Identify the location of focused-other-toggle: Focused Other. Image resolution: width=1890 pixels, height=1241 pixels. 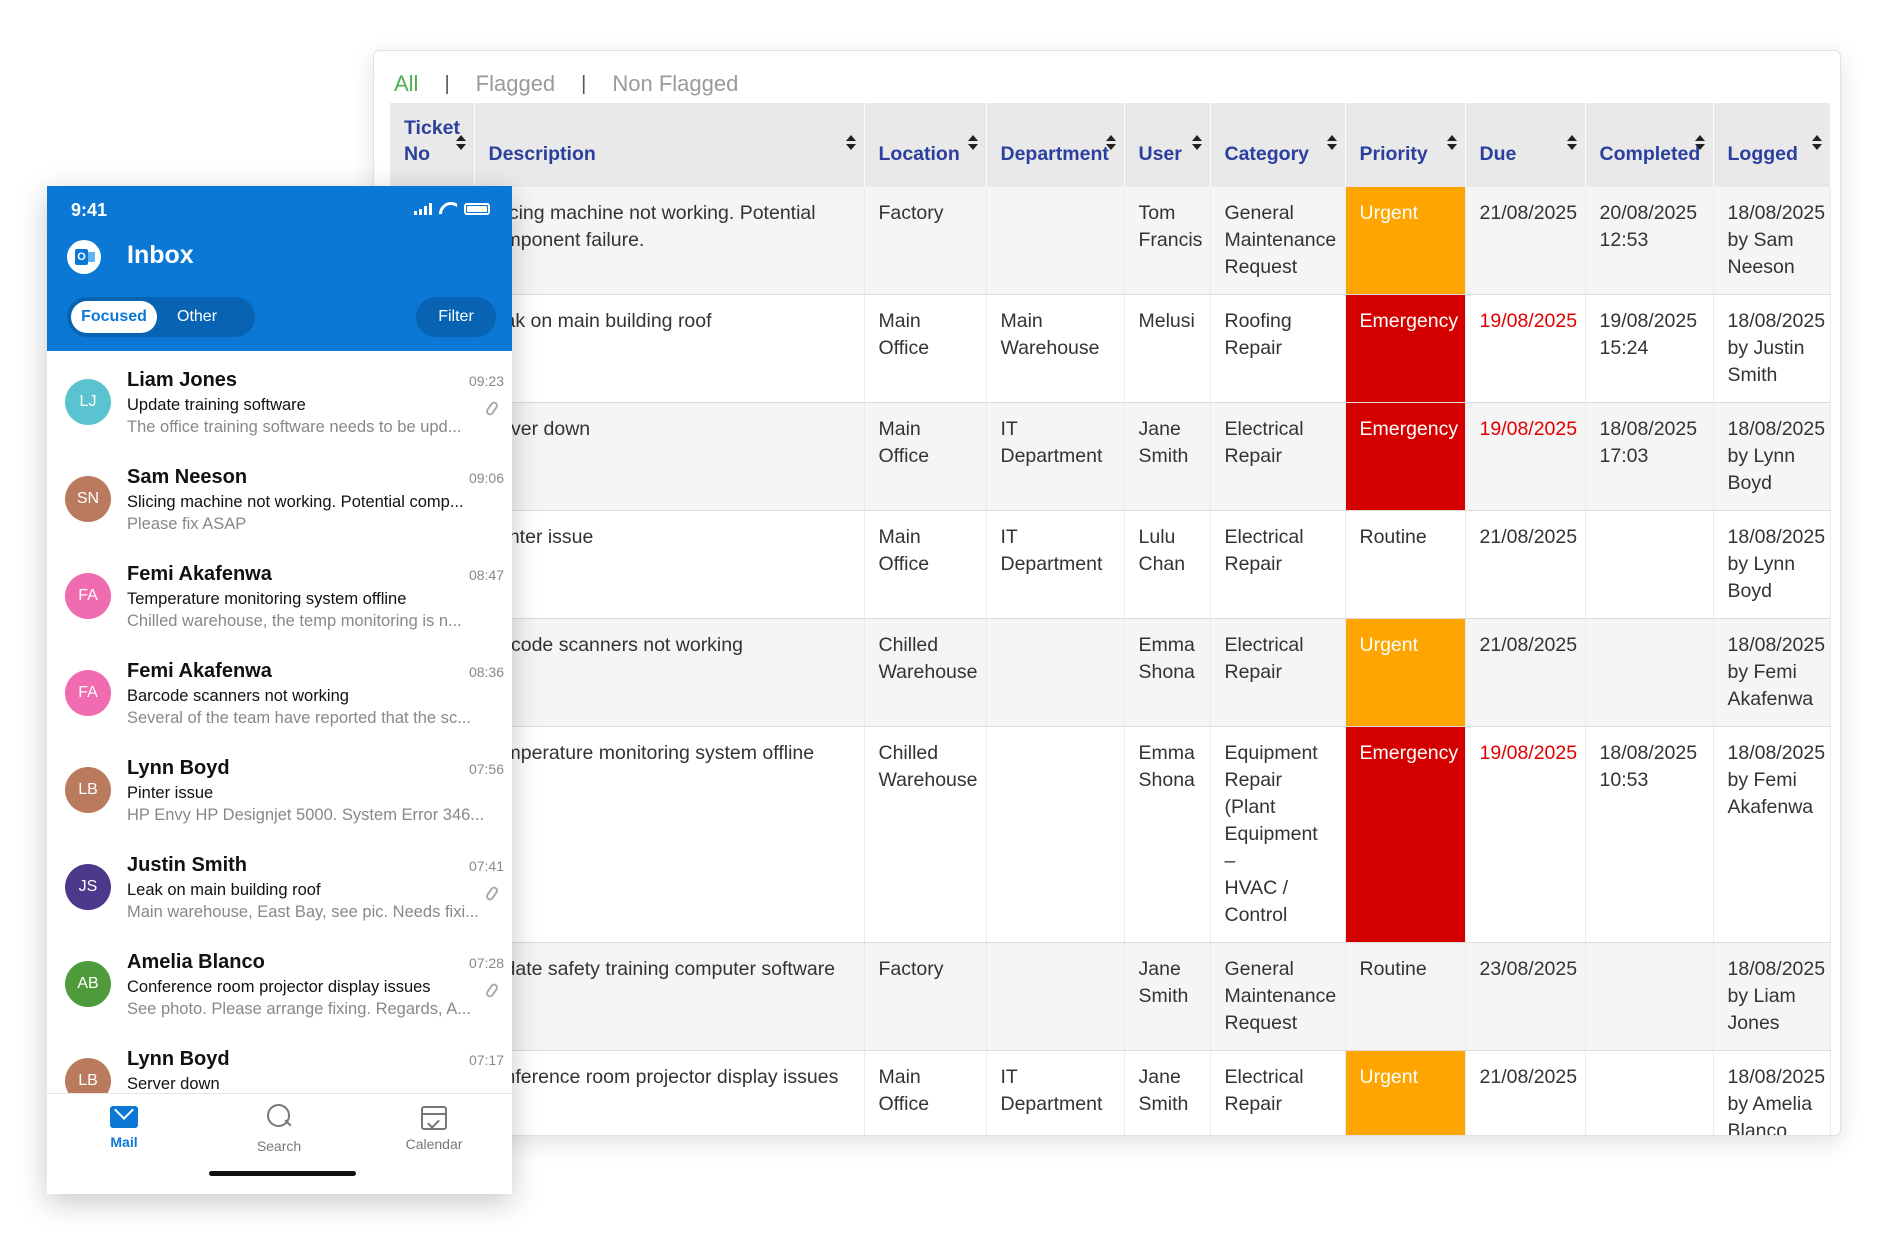
(161, 317).